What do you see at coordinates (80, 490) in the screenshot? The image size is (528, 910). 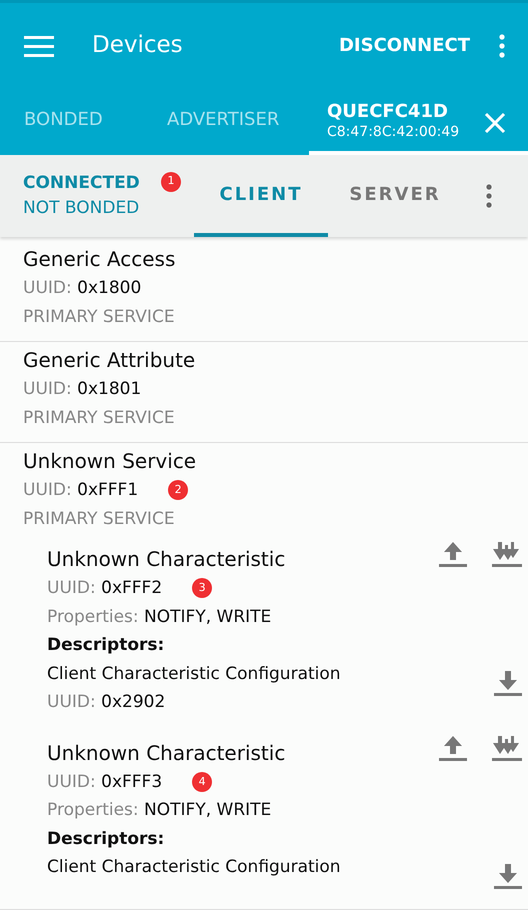 I see `service-uuid: UUID: 0xFFF1` at bounding box center [80, 490].